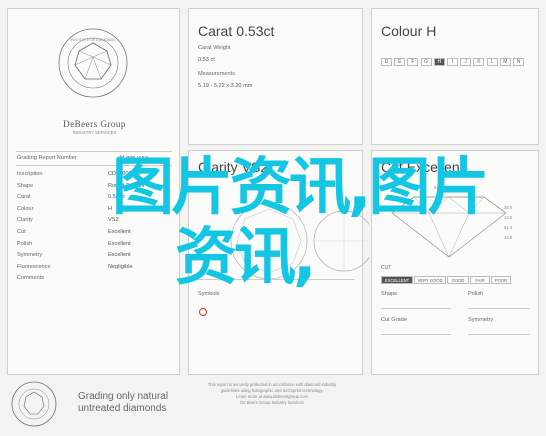  What do you see at coordinates (508, 237) in the screenshot?
I see `cut-proportion-label: 43.0` at bounding box center [508, 237].